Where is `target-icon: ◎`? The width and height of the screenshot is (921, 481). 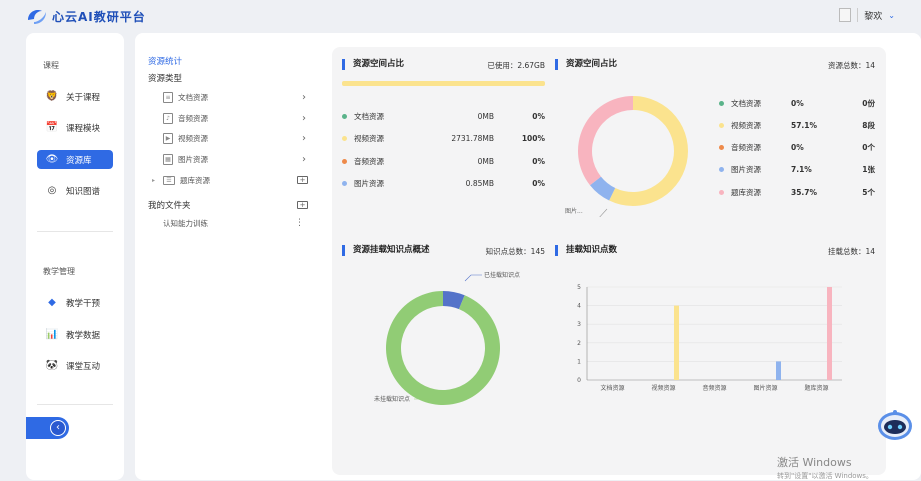 target-icon: ◎ is located at coordinates (52, 190).